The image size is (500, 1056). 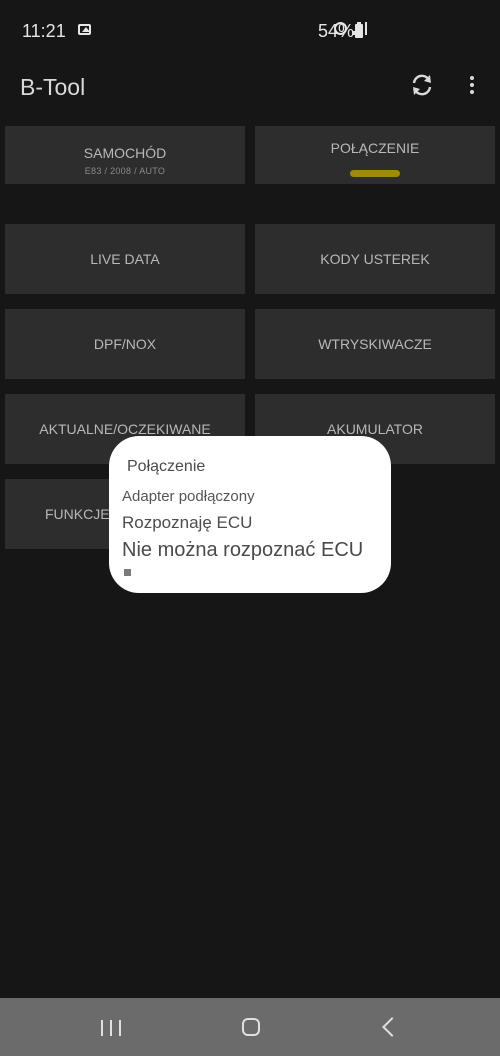 I want to click on tile-live-data-label: LIVE DATA, so click(x=125, y=259).